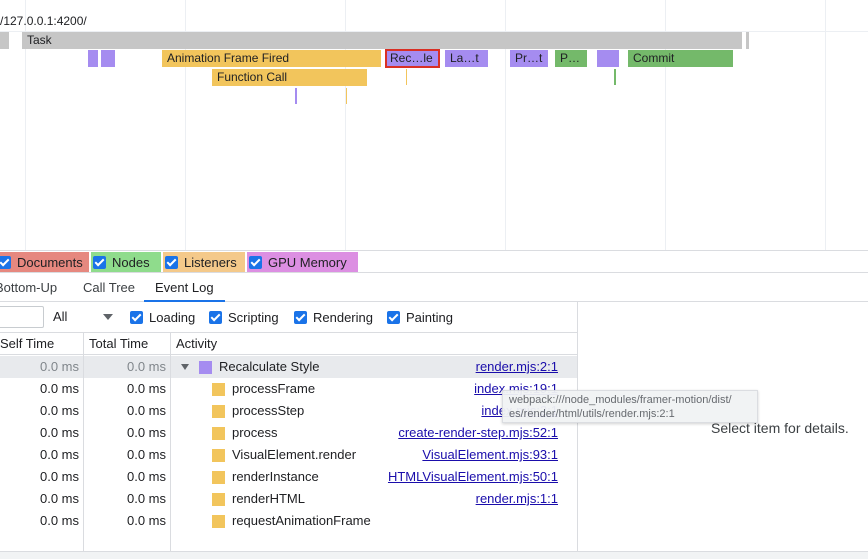 Image resolution: width=868 pixels, height=559 pixels. I want to click on activity-cell: Recalculate Style, so click(250, 367).